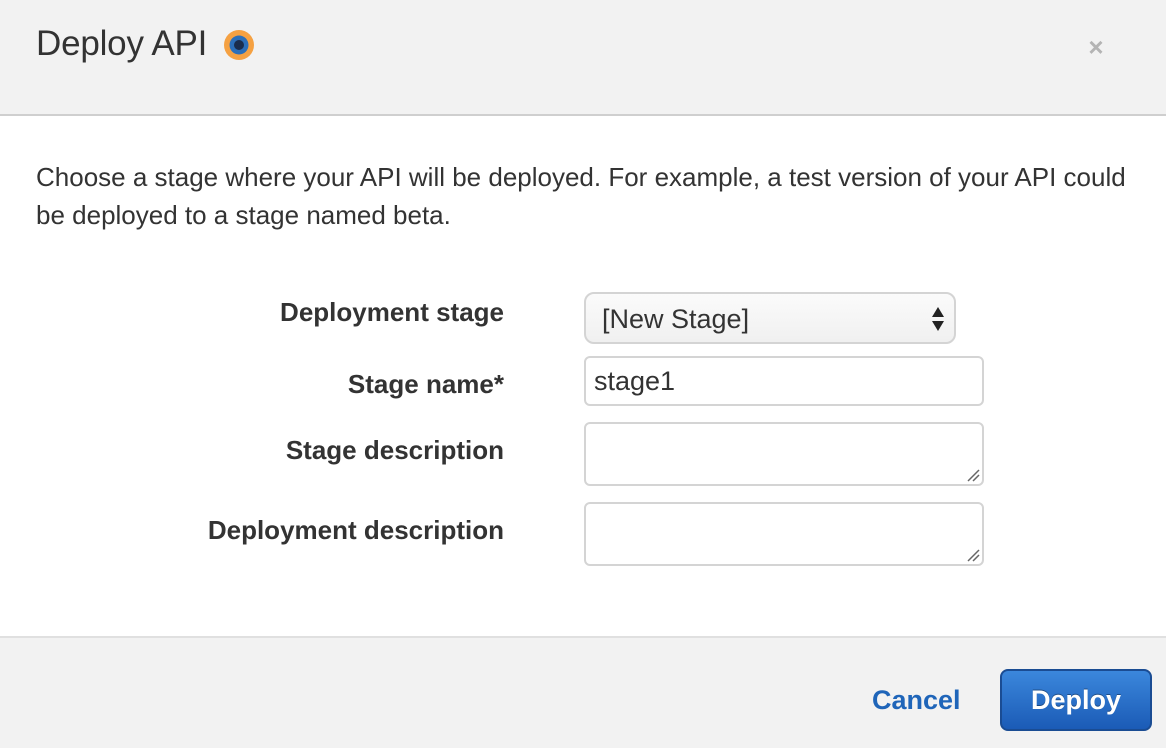 This screenshot has height=748, width=1166. What do you see at coordinates (916, 700) in the screenshot?
I see `cancel-button: Cancel` at bounding box center [916, 700].